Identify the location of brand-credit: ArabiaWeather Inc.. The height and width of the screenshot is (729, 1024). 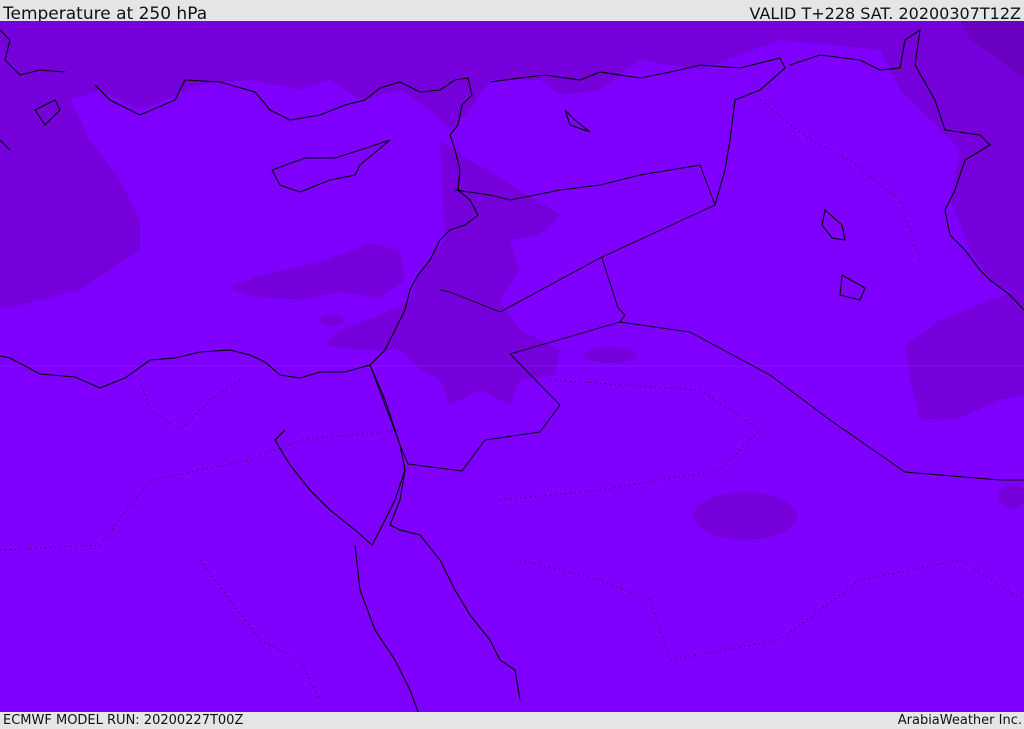
(959, 720).